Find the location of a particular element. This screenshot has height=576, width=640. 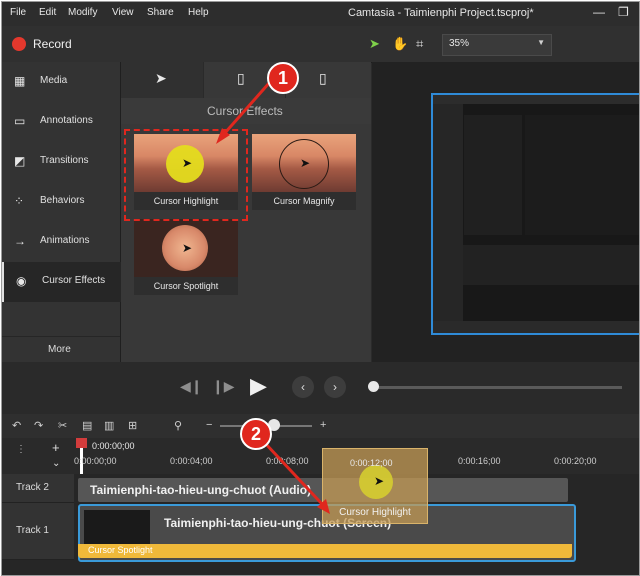

step-1-badge: 1 is located at coordinates (283, 78).